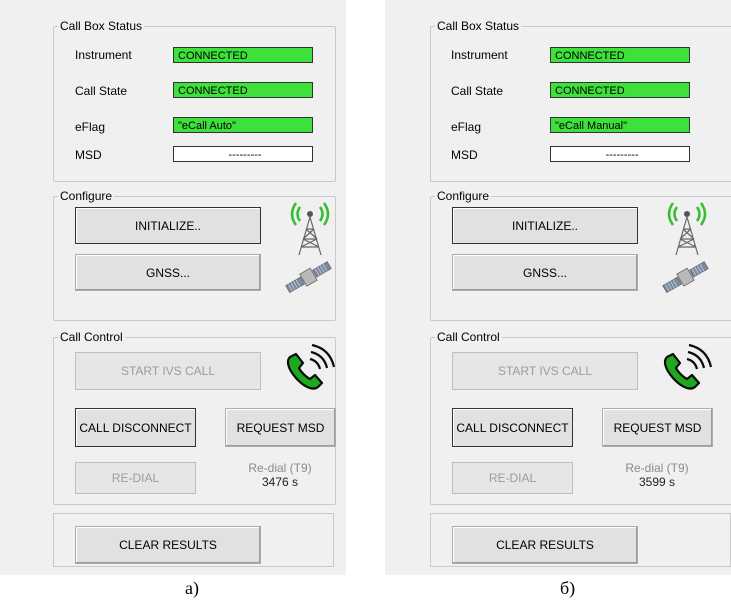  Describe the element at coordinates (280, 482) in the screenshot. I see `redial-timer-value: 3476 s` at that location.